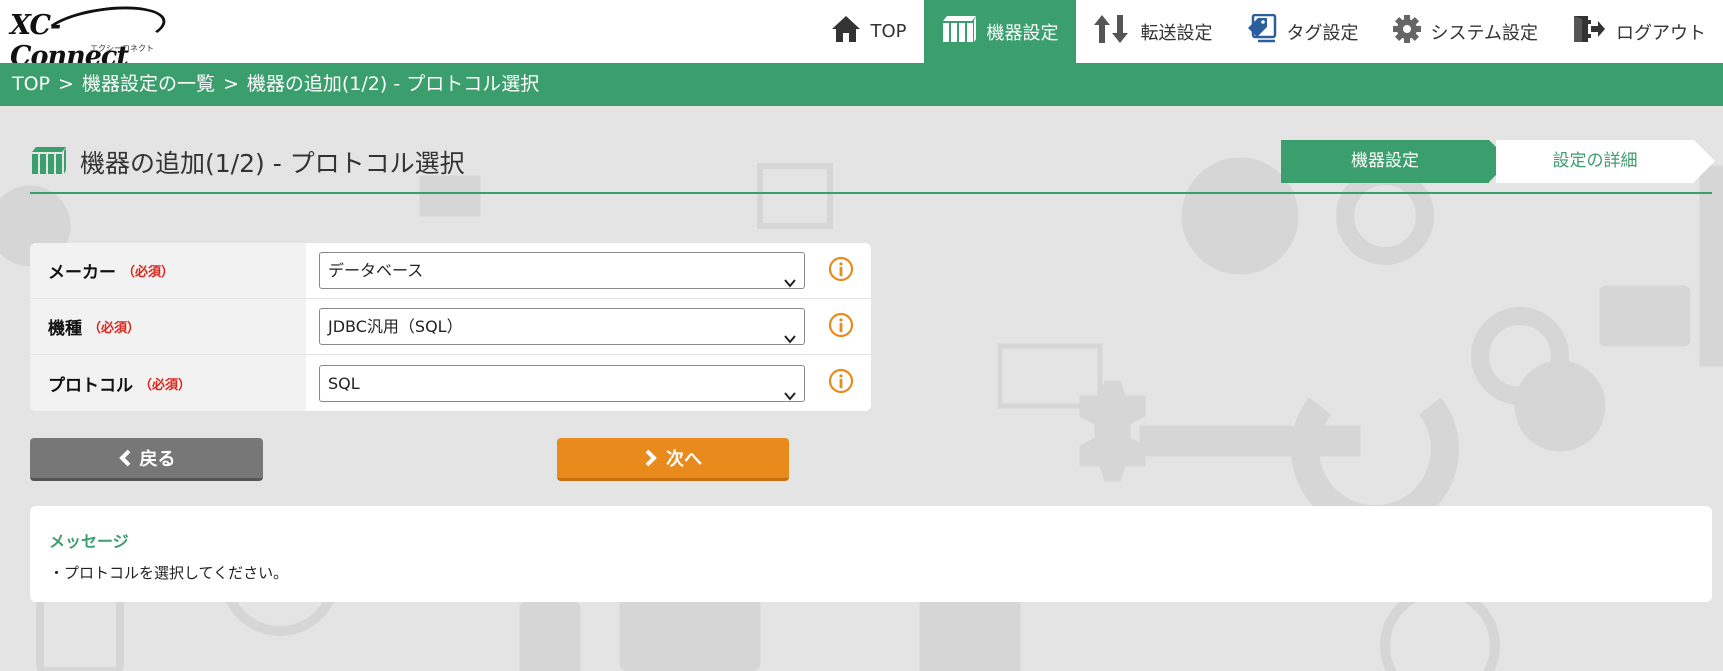 The width and height of the screenshot is (1723, 671). What do you see at coordinates (122, 48) in the screenshot?
I see `logo-subtext: エクシーコネクト` at bounding box center [122, 48].